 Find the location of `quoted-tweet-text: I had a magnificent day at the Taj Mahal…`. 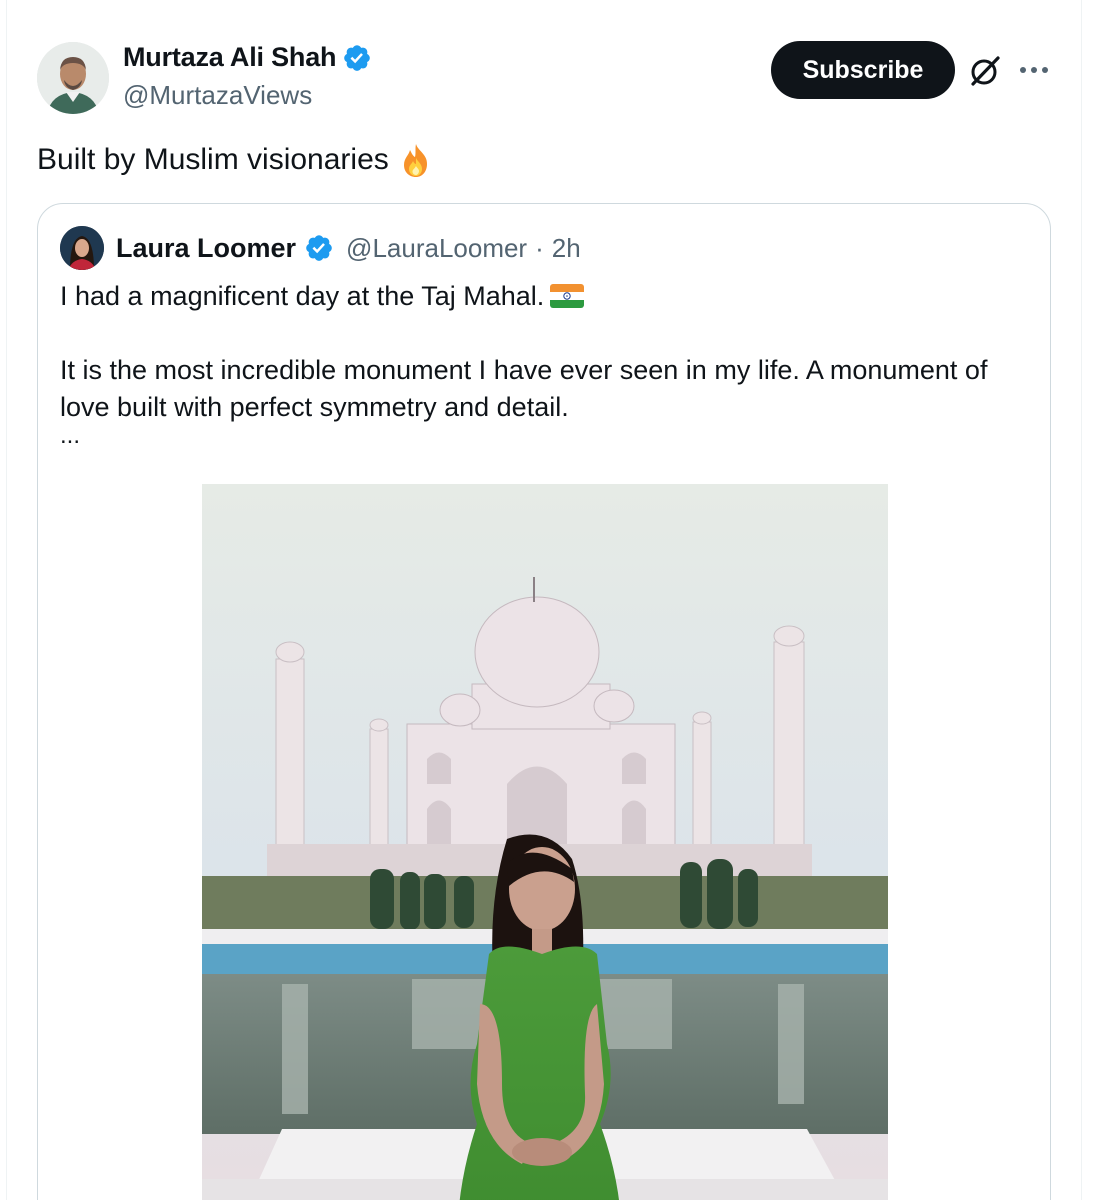

quoted-tweet-text: I had a magnificent day at the Taj Mahal… is located at coordinates (545, 363).